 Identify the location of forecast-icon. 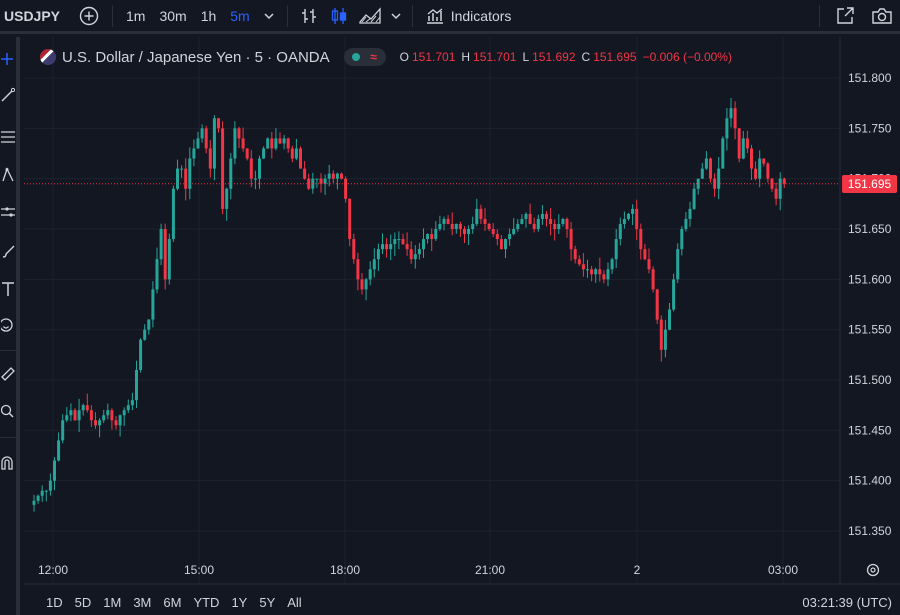
(8, 212).